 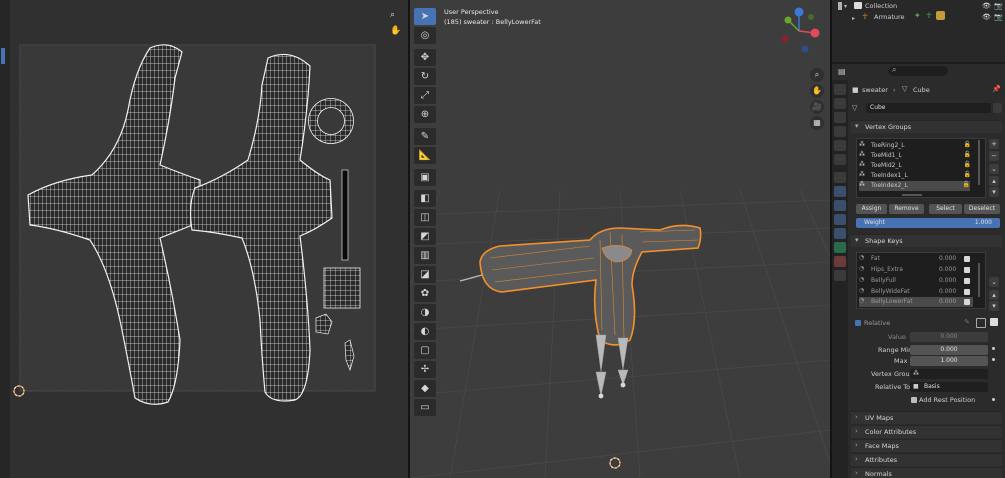 I want to click on tab-constraints-icon, so click(x=840, y=233).